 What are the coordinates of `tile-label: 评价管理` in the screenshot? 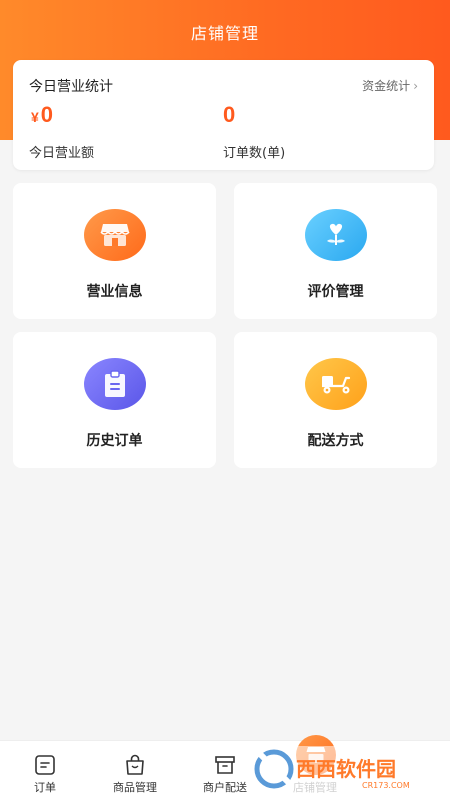 It's located at (335, 292).